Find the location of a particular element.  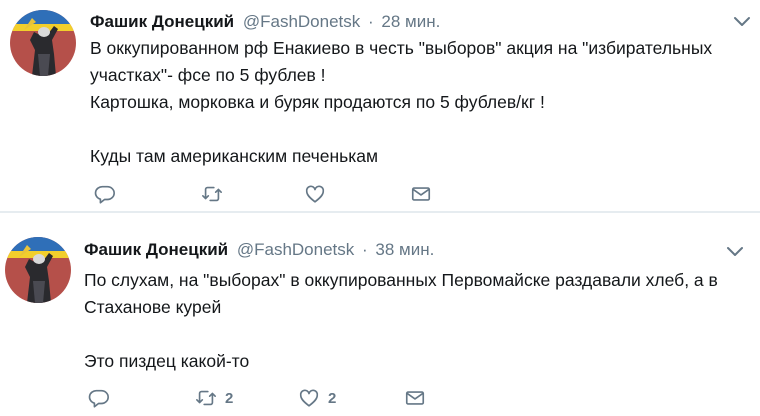

like-button is located at coordinates (319, 194).